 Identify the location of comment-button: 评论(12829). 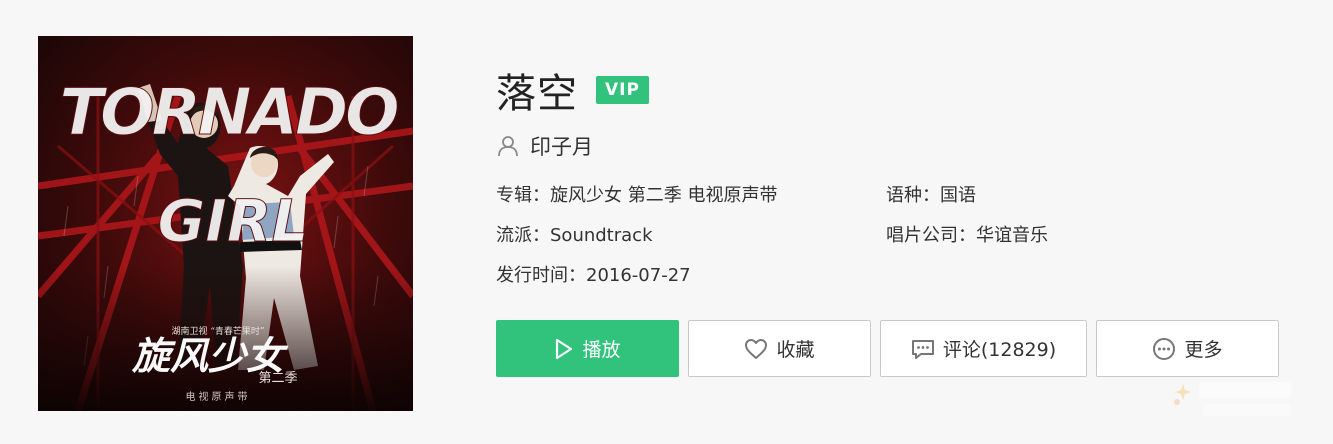
(983, 348).